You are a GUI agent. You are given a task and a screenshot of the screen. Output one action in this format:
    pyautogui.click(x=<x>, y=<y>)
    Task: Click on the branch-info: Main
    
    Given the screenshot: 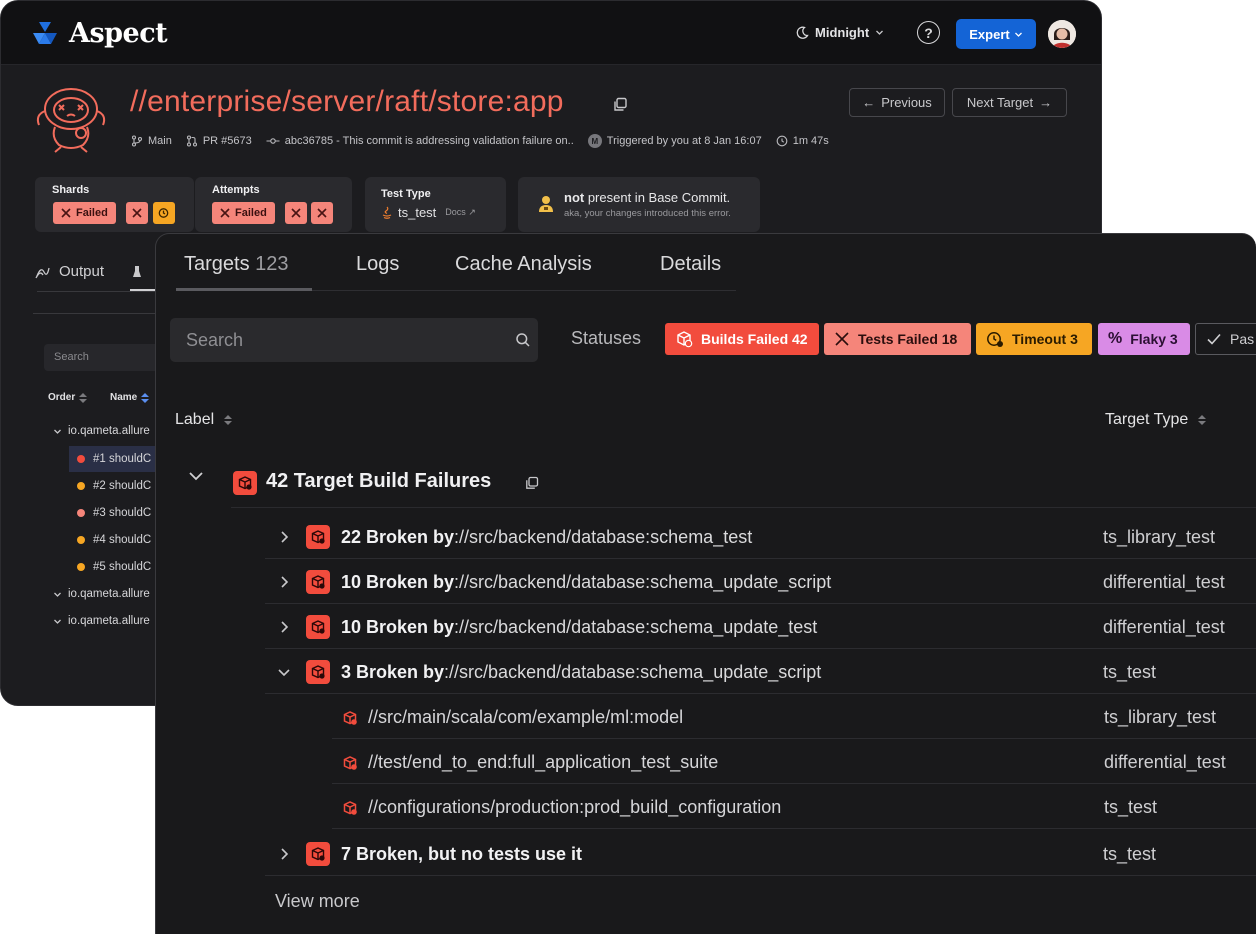 What is the action you would take?
    pyautogui.click(x=151, y=141)
    